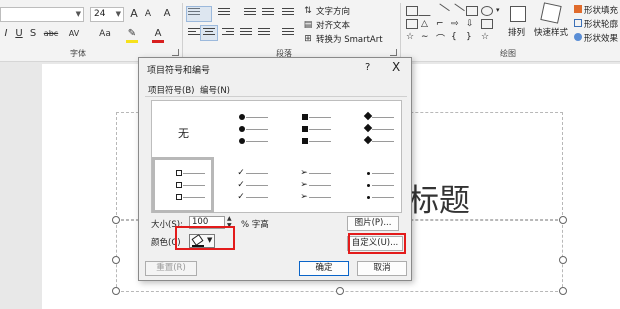  Describe the element at coordinates (442, 24) in the screenshot. I see `bend-arrow-shape-icon: ⌐` at that location.